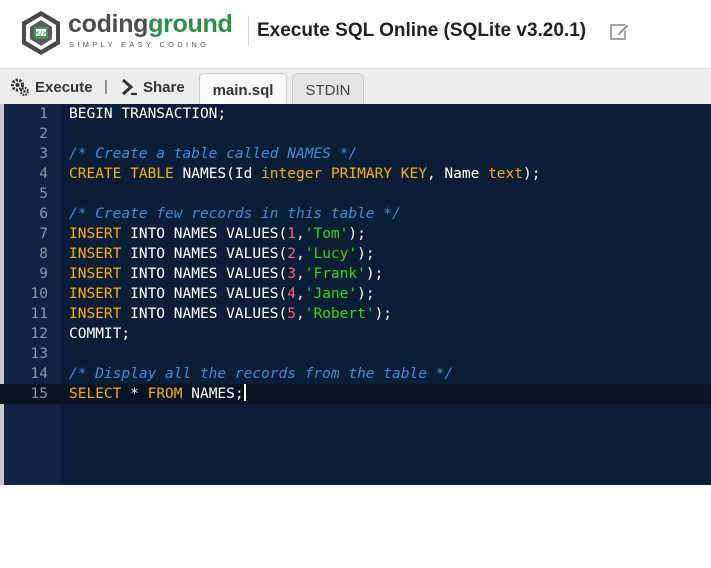  Describe the element at coordinates (39, 334) in the screenshot. I see `line-number: 12` at that location.